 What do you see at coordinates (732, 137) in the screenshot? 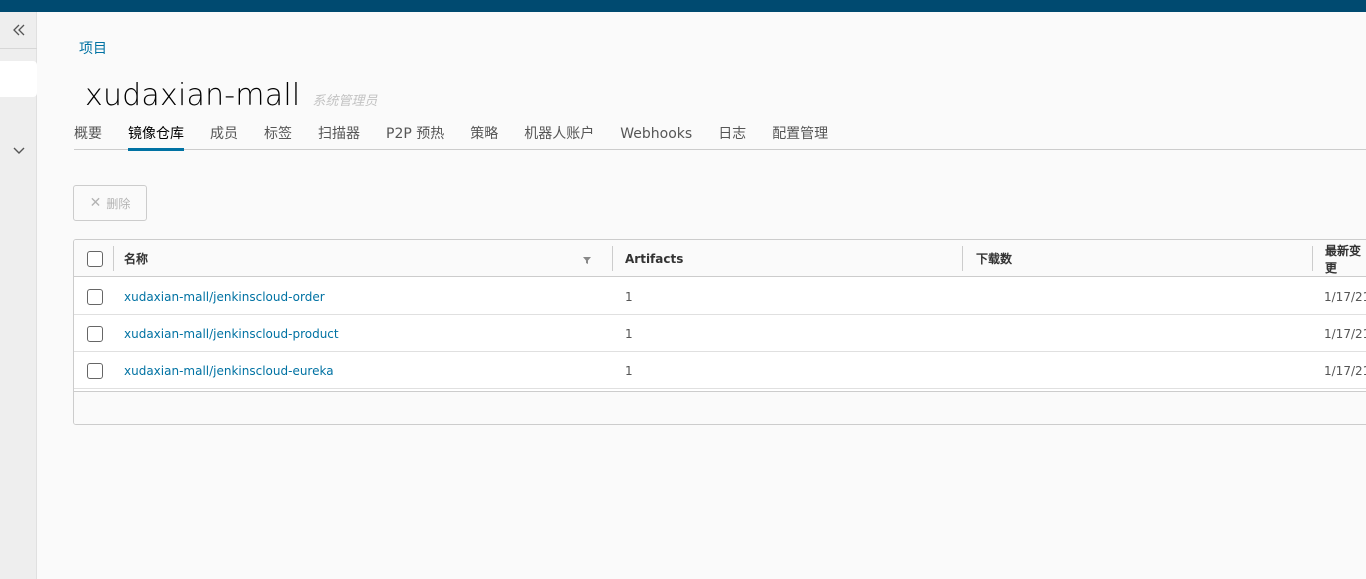
I see `tab-logs: 日志` at bounding box center [732, 137].